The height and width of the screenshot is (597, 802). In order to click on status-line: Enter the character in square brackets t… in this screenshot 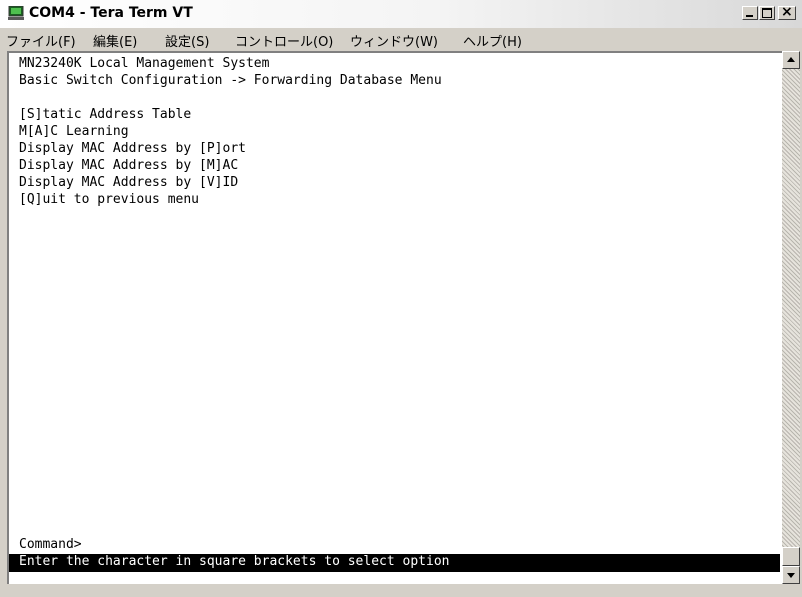, I will do `click(394, 563)`.